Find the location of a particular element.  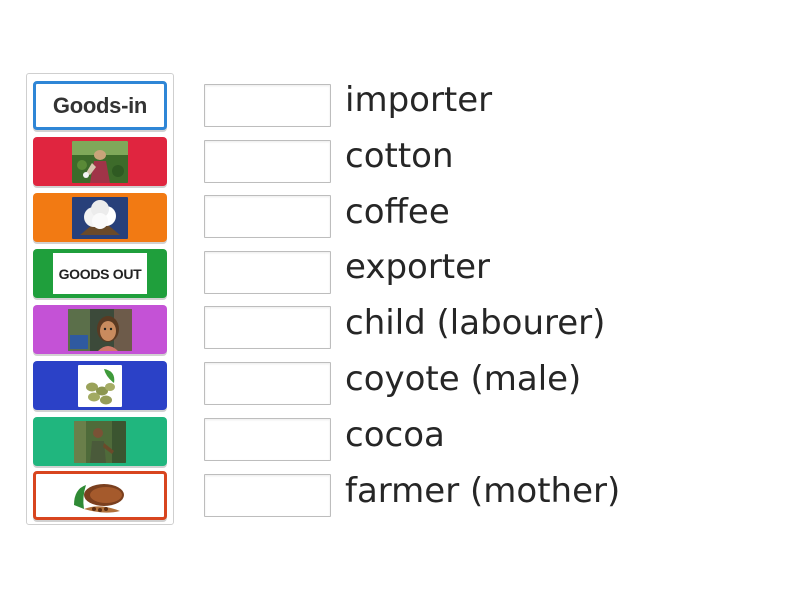

cotton-field-worker-image is located at coordinates (100, 161).